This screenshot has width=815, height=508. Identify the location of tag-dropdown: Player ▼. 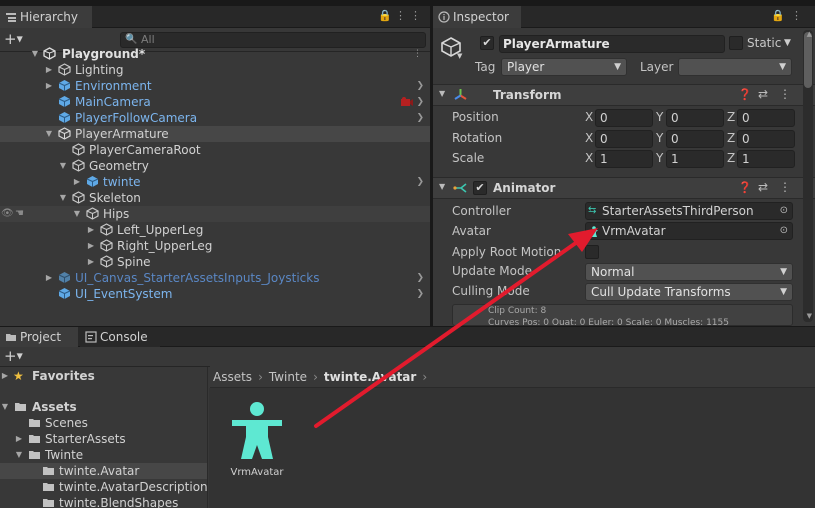
(564, 67).